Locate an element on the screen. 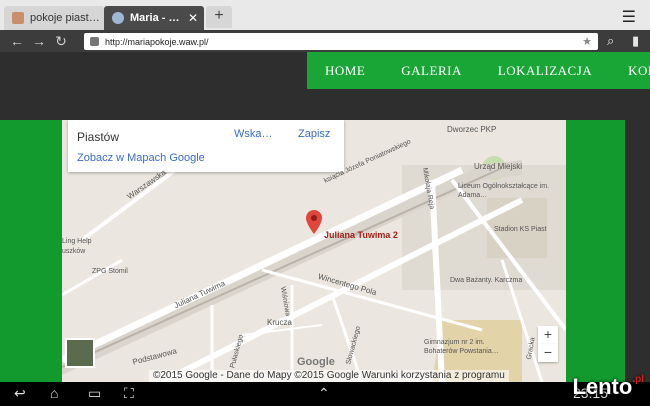 This screenshot has height=406, width=650. map-marker-icon is located at coordinates (314, 223).